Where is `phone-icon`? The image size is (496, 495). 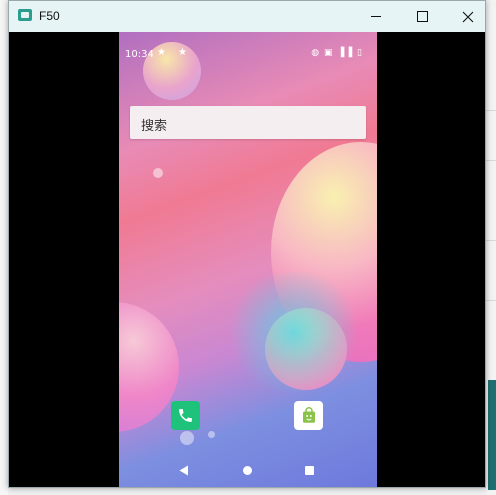 phone-icon is located at coordinates (185, 415).